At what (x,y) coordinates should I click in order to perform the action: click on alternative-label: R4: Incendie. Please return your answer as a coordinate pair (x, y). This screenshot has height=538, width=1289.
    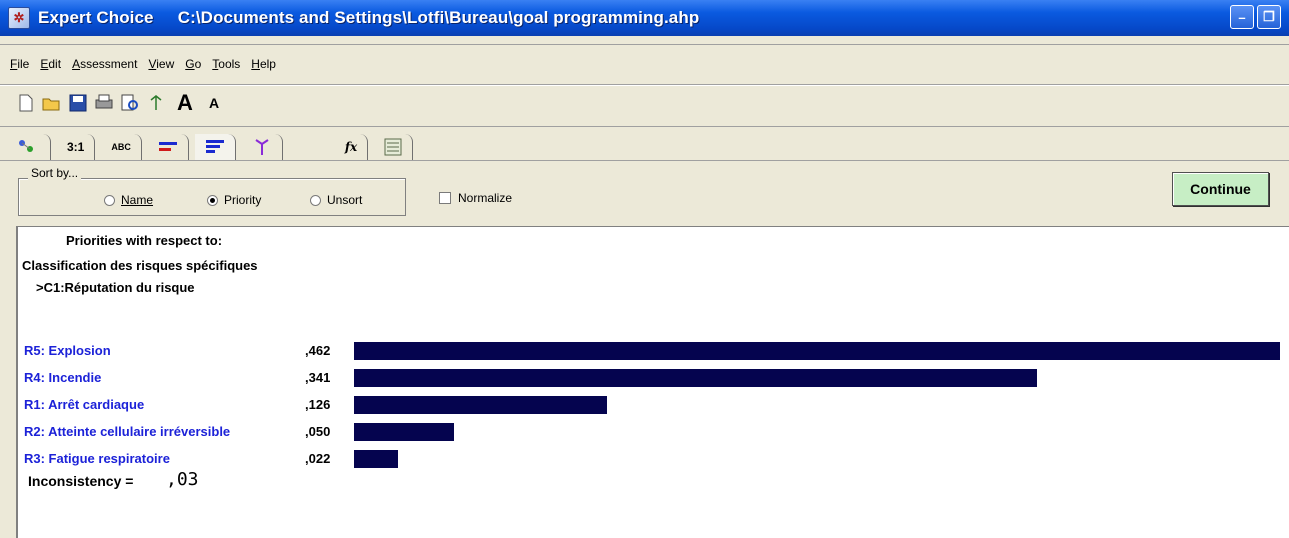
    Looking at the image, I should click on (62, 377).